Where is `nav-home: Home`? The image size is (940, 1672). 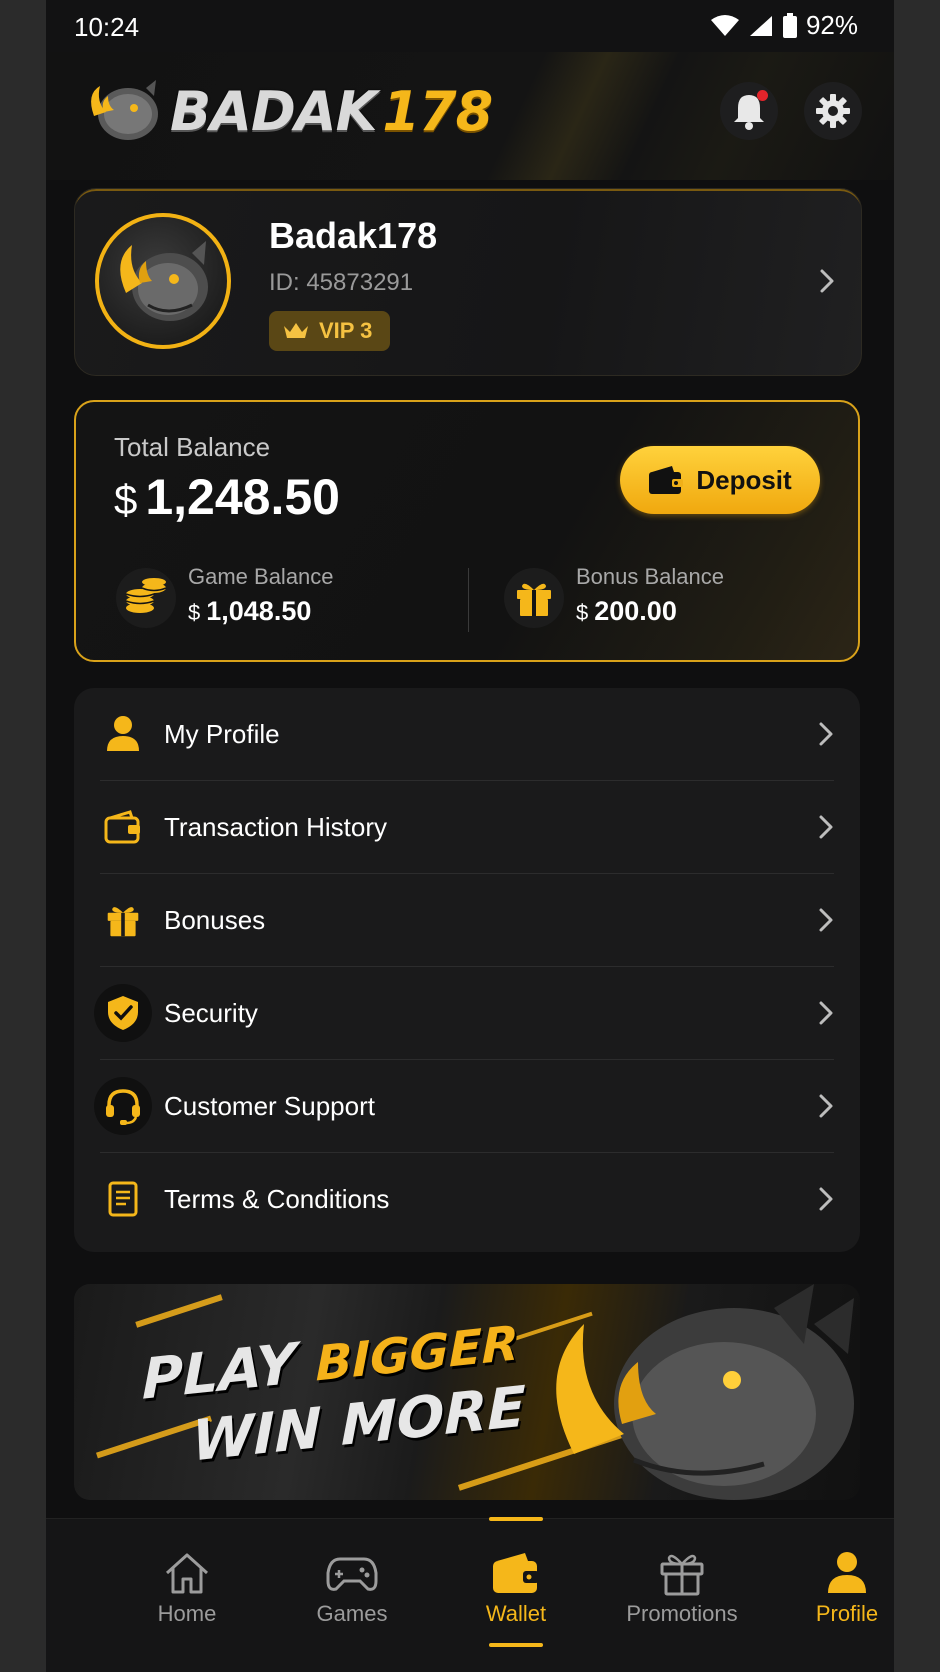 nav-home: Home is located at coordinates (187, 1595).